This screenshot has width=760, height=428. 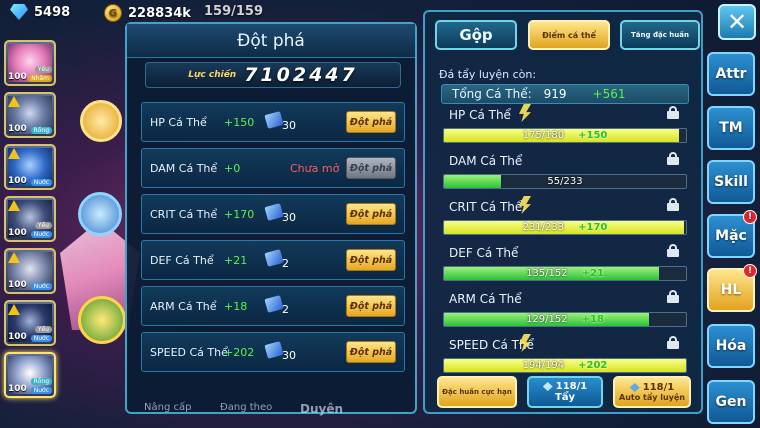 I want to click on extreme-training-button: Đặc huấn cực hạn, so click(x=477, y=392).